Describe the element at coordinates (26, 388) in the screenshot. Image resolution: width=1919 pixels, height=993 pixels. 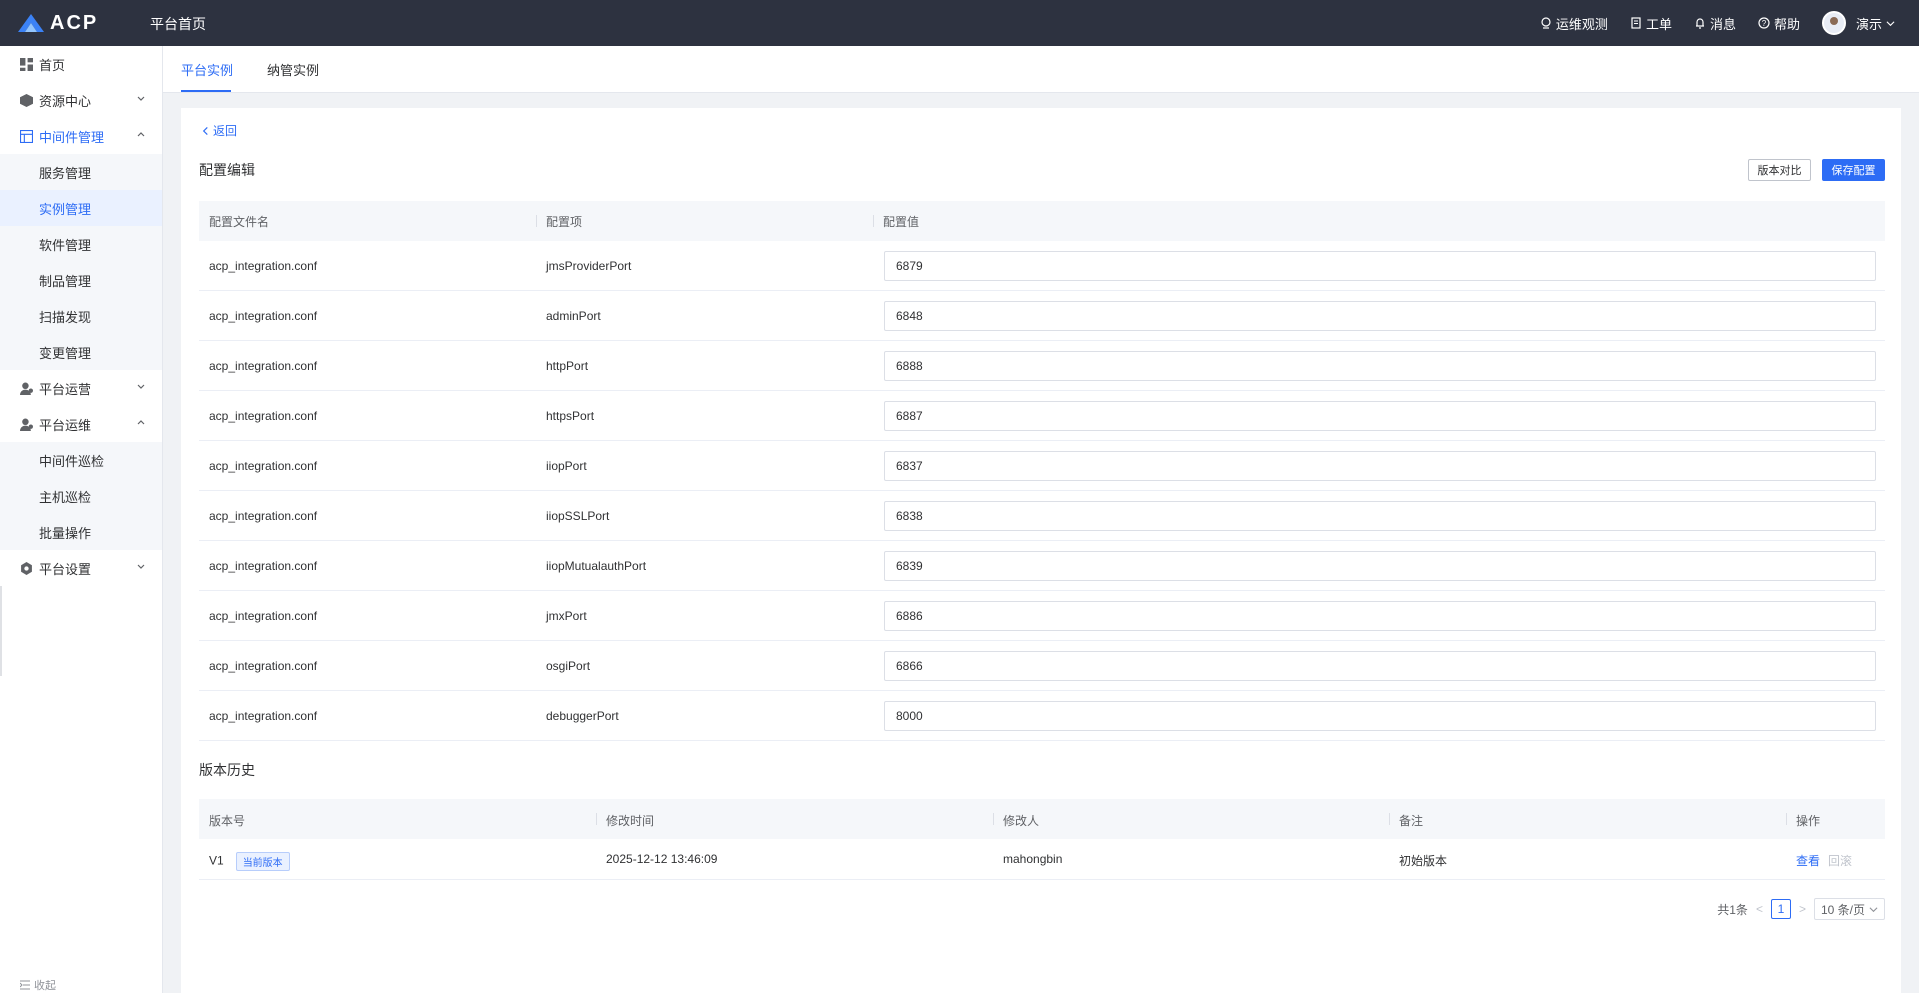
I see `user-group-icon` at that location.